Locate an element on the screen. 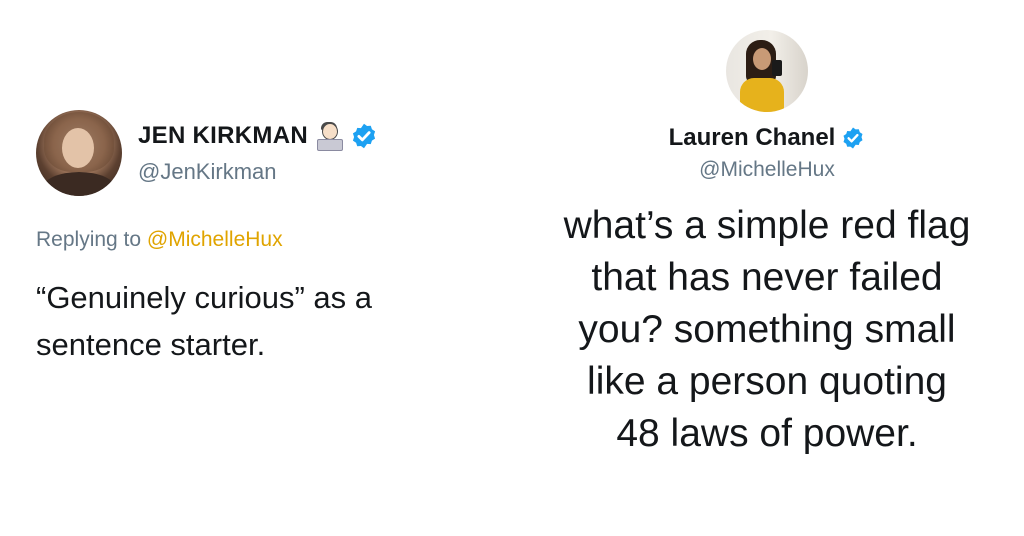 The image size is (1024, 536). reply-tweet-header: JEN KIRKMAN @JenKirkman is located at coordinates (256, 153).